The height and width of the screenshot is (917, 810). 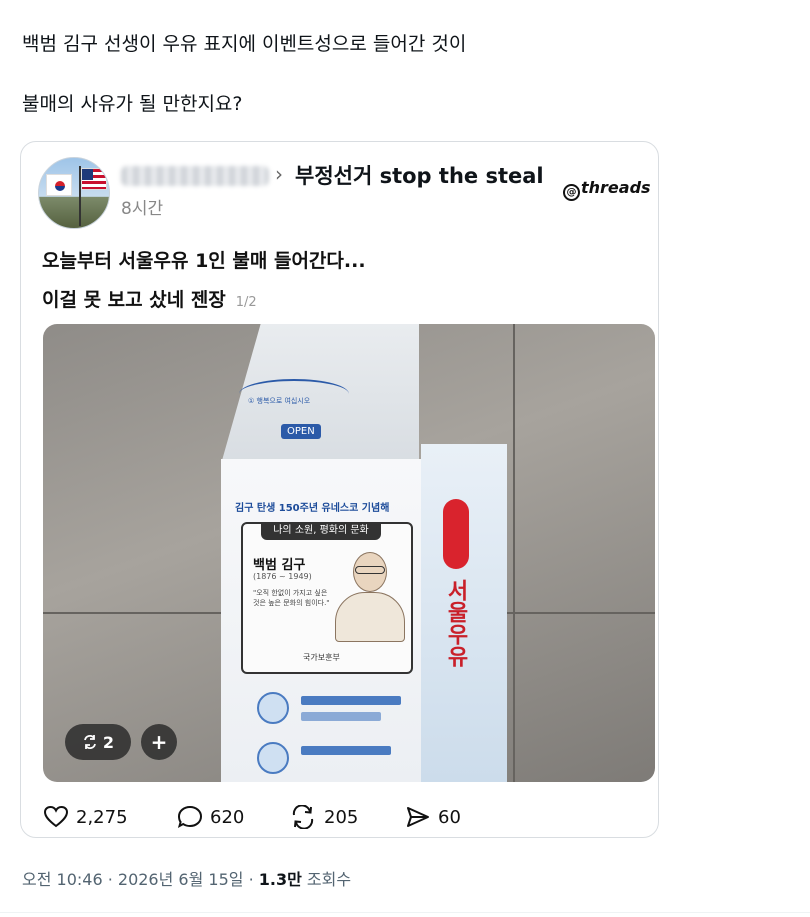 What do you see at coordinates (59, 185) in the screenshot?
I see `korean-flag-icon` at bounding box center [59, 185].